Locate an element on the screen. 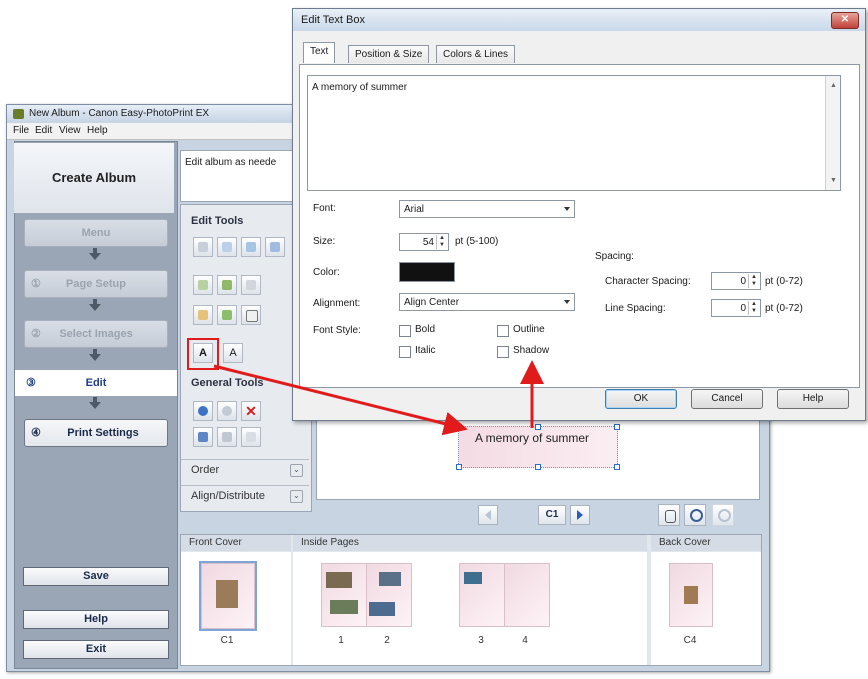  vertical-scrollbar: ▲ ▼ is located at coordinates (832, 133).